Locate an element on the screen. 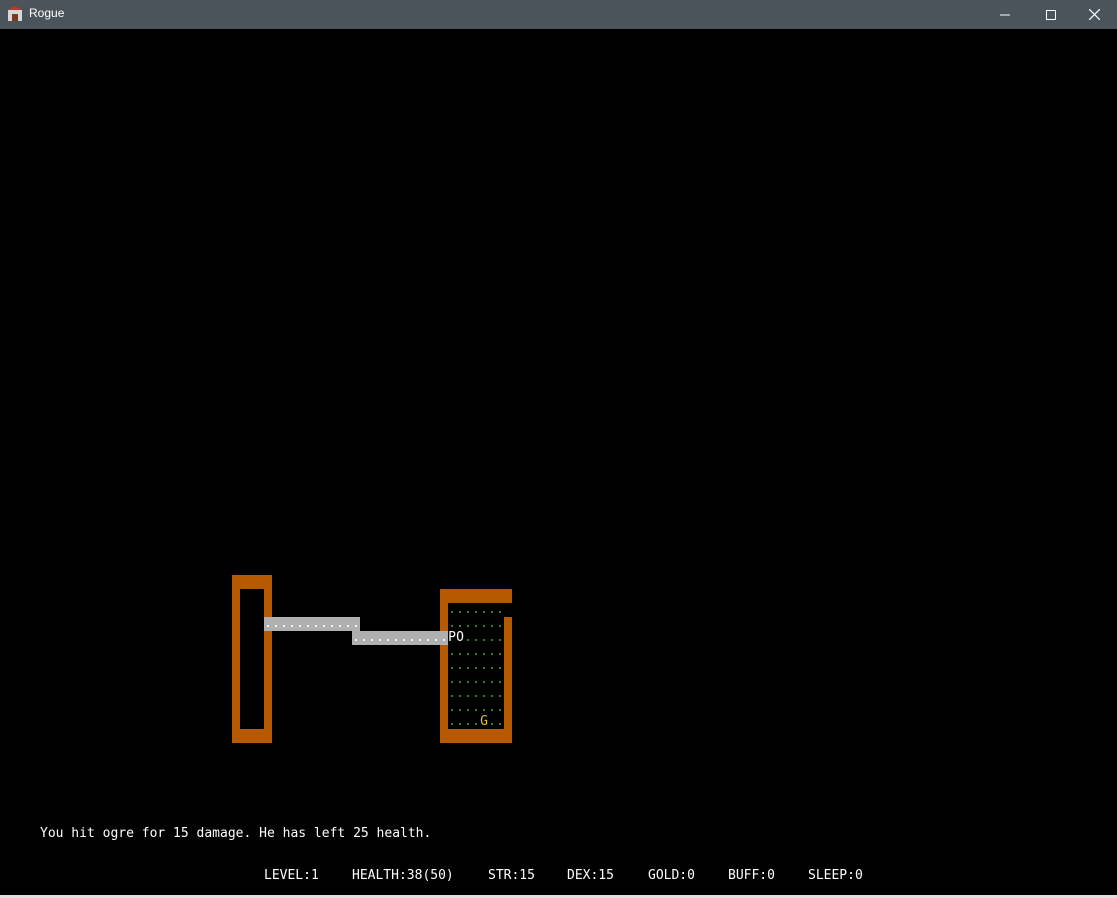 The height and width of the screenshot is (898, 1117). minimize-icon is located at coordinates (1005, 14).